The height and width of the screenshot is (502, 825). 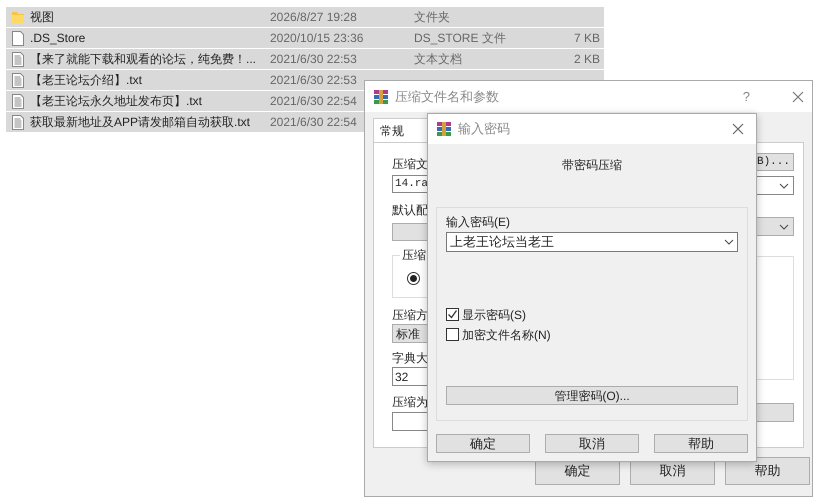 What do you see at coordinates (410, 210) in the screenshot?
I see `field-label: 默认配` at bounding box center [410, 210].